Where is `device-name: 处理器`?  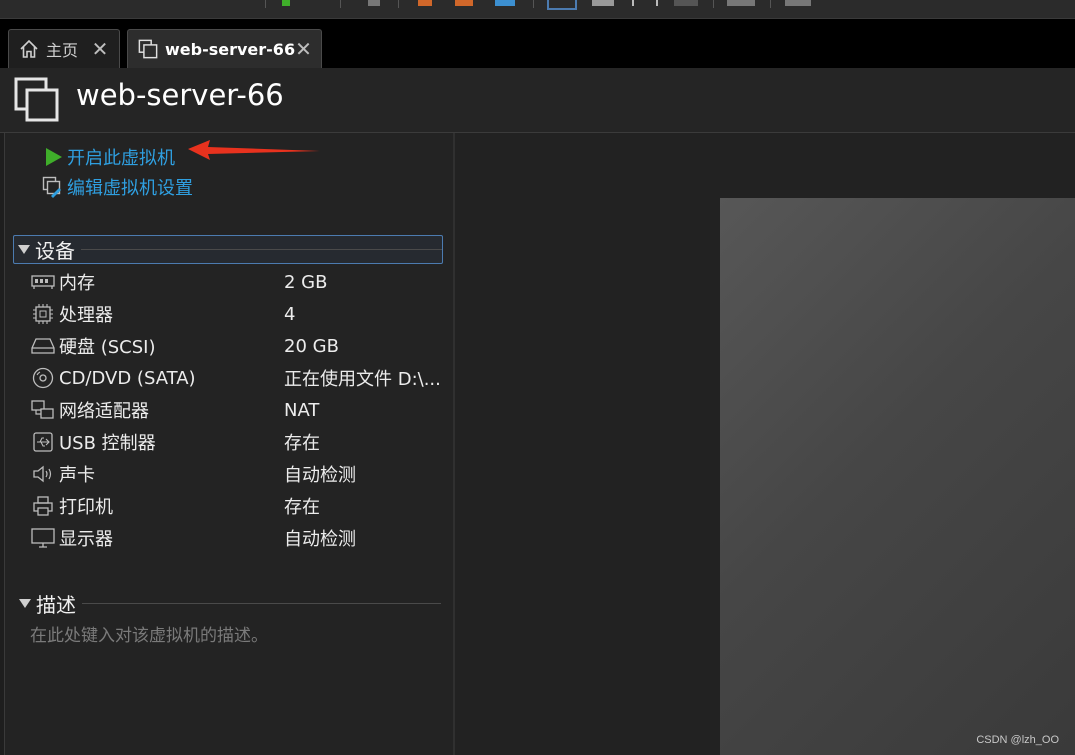
device-name: 处理器 is located at coordinates (86, 315).